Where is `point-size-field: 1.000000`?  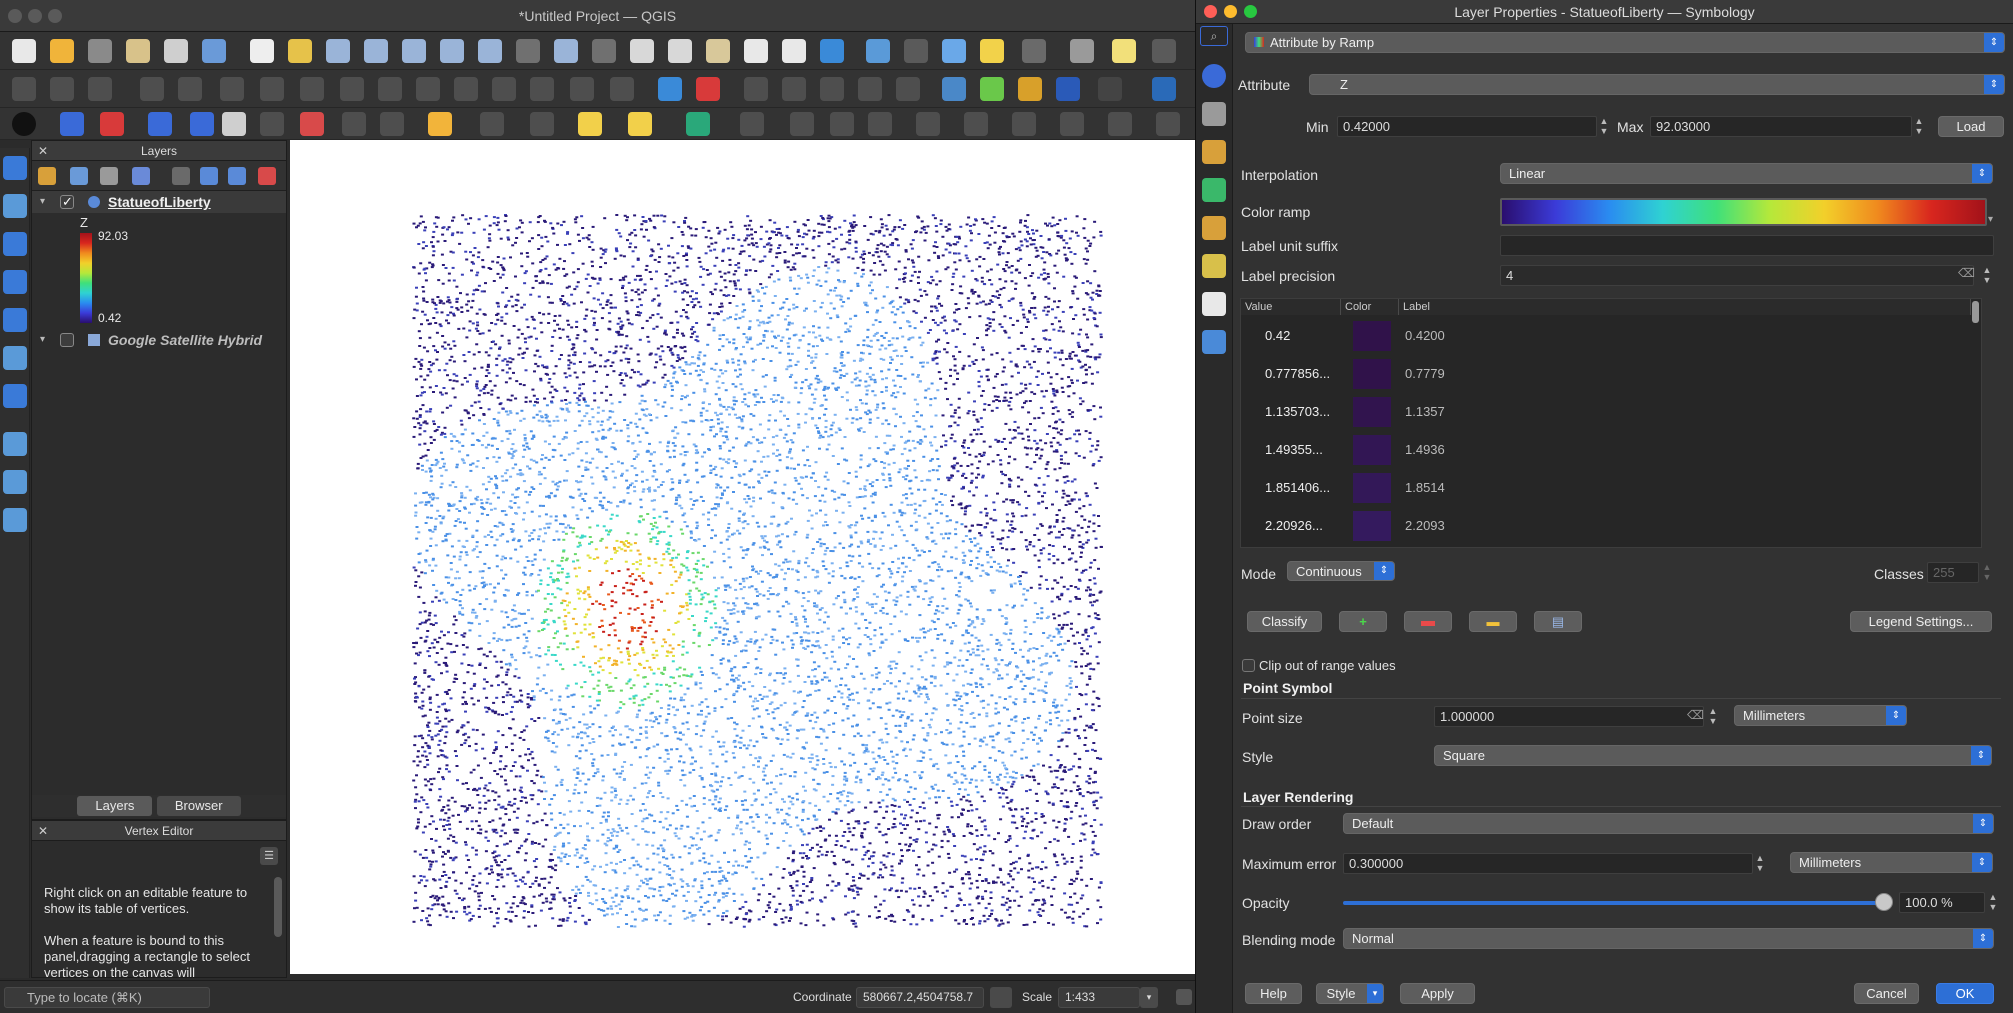 point-size-field: 1.000000 is located at coordinates (1569, 716).